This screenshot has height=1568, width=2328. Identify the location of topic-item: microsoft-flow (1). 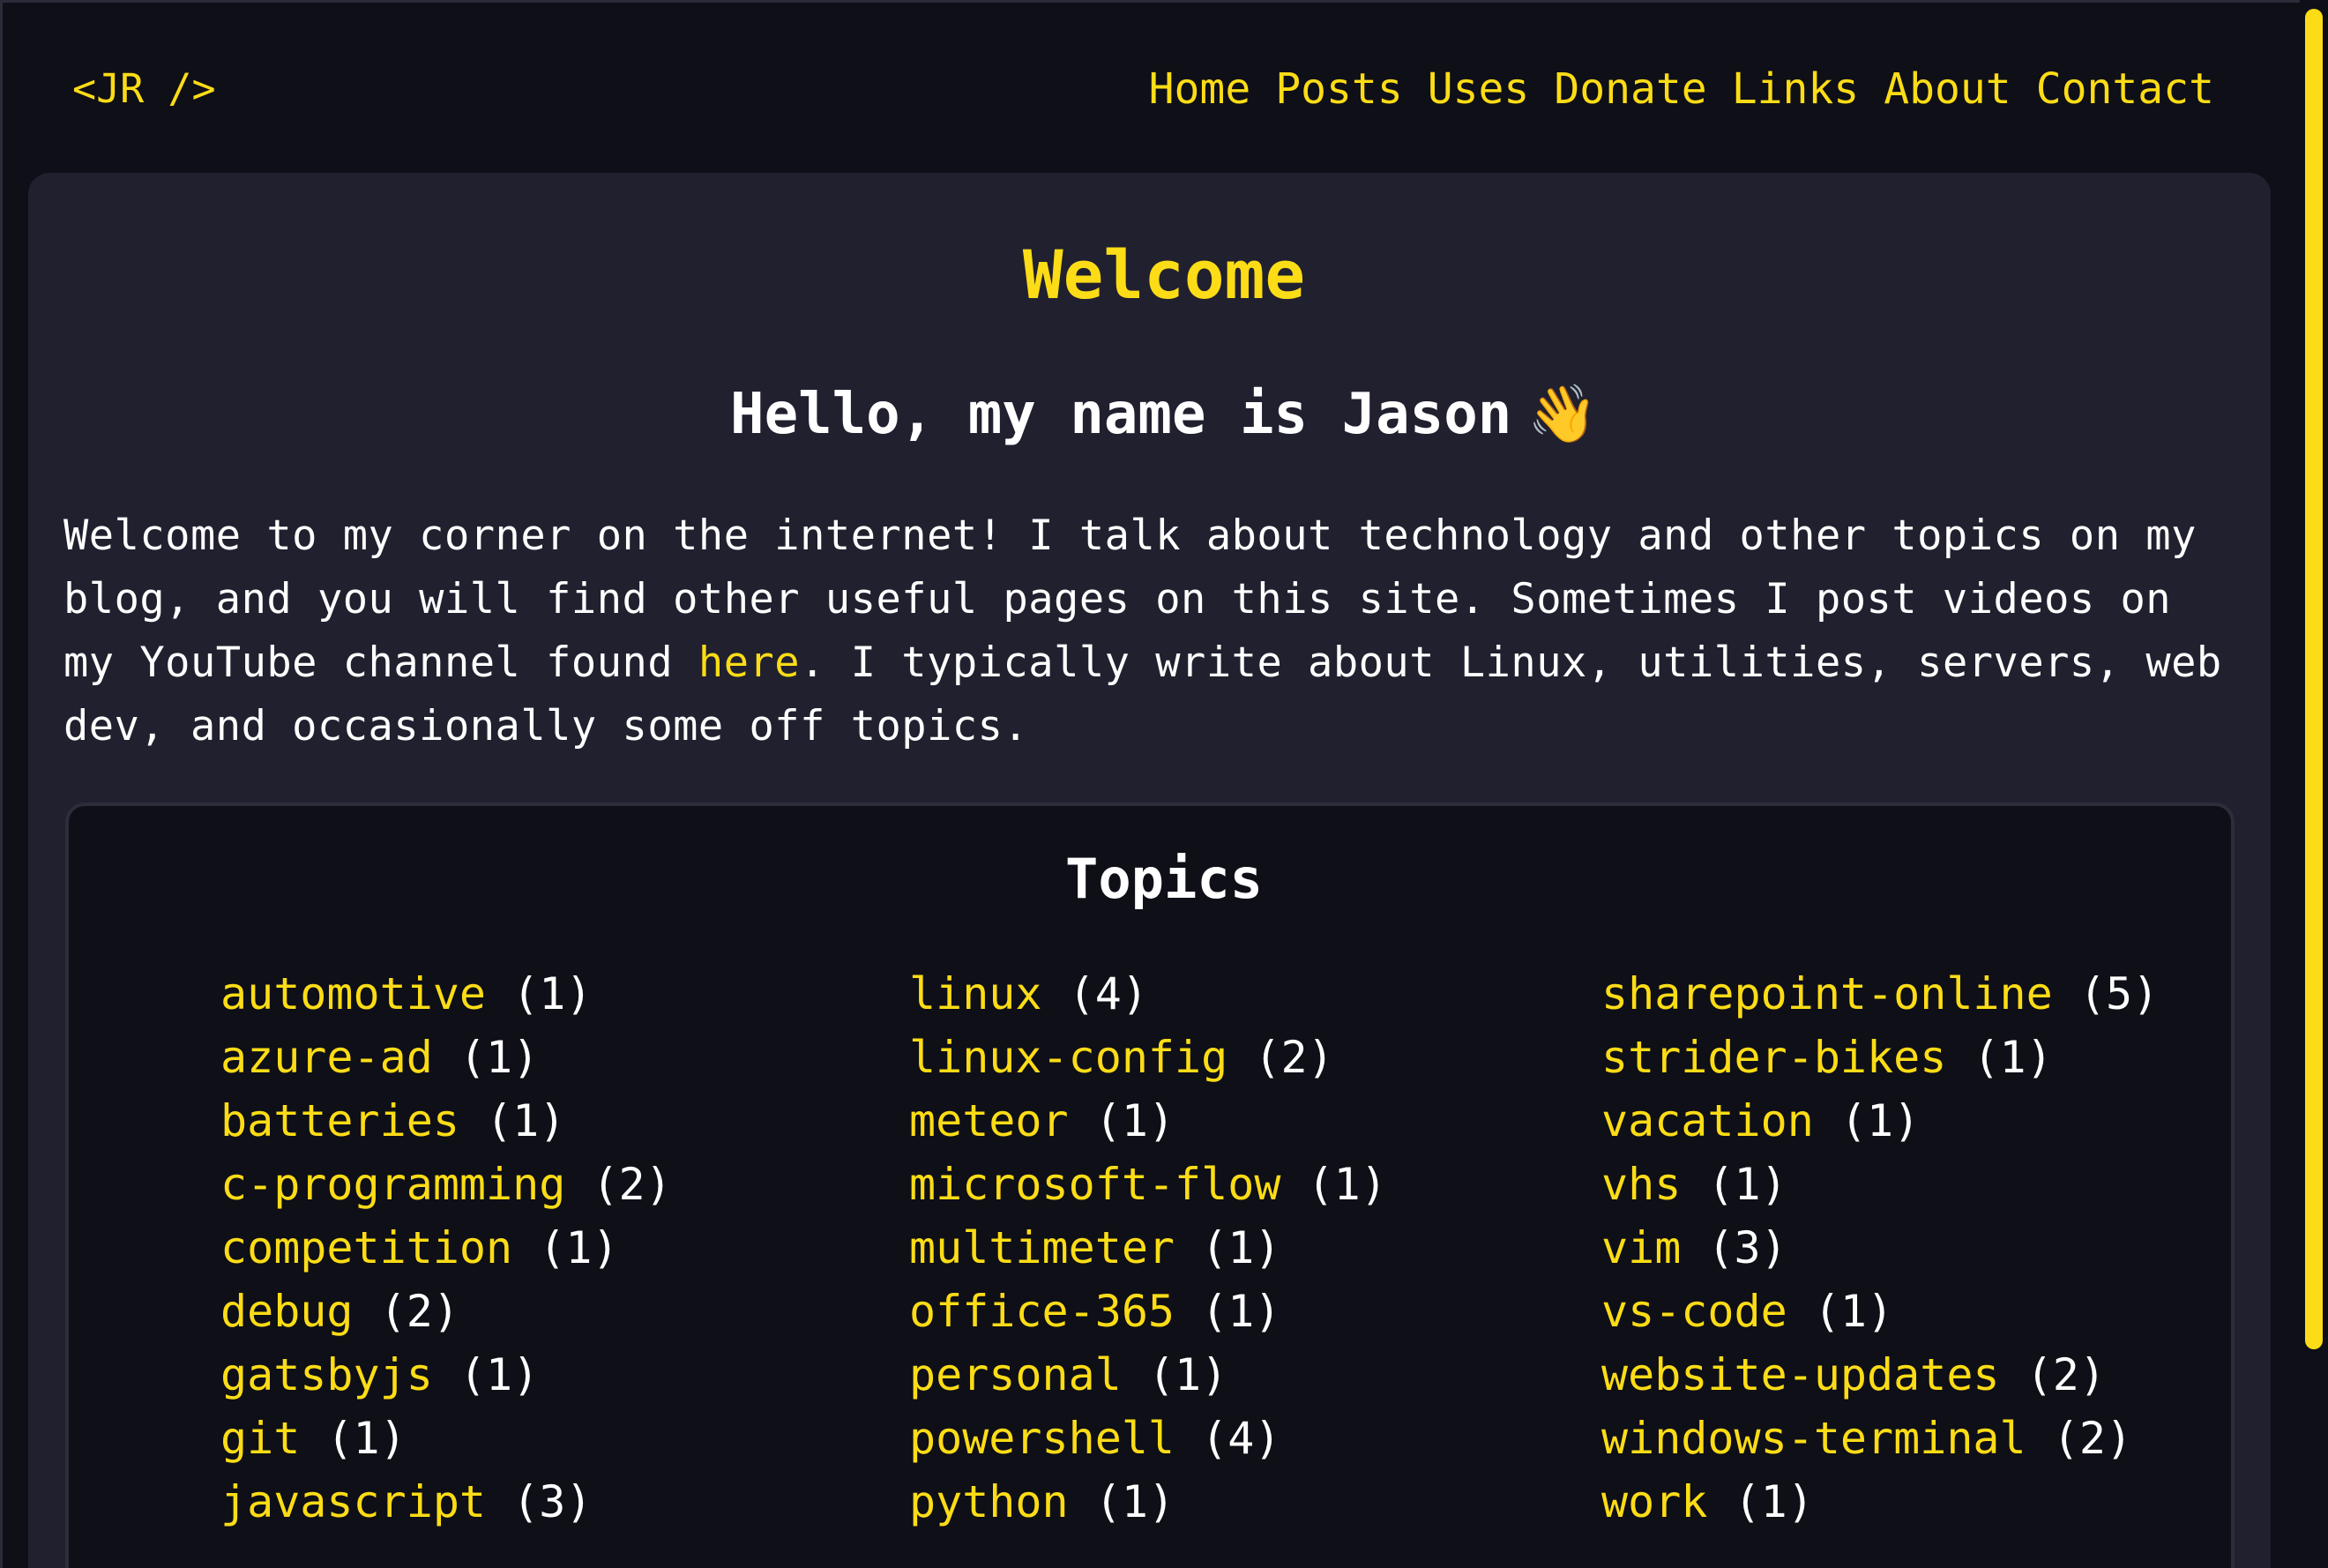
(1148, 1184).